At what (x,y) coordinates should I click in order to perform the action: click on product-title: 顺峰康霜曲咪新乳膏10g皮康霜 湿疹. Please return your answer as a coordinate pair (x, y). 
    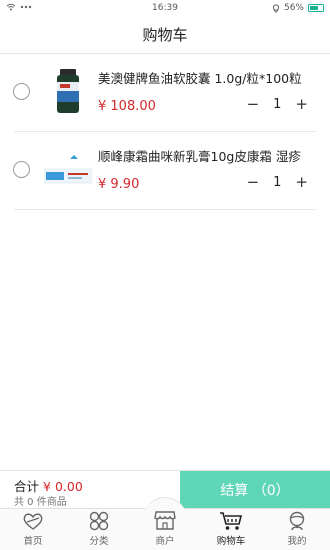
    Looking at the image, I should click on (208, 155).